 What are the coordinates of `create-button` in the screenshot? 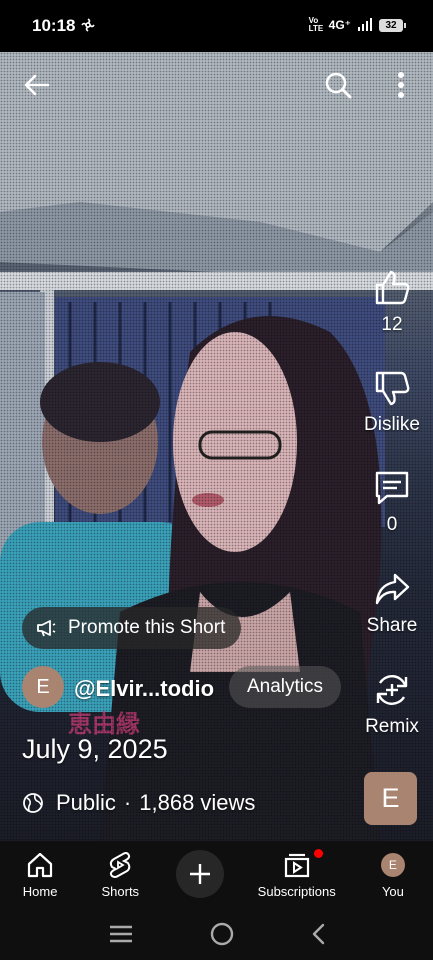 It's located at (200, 874).